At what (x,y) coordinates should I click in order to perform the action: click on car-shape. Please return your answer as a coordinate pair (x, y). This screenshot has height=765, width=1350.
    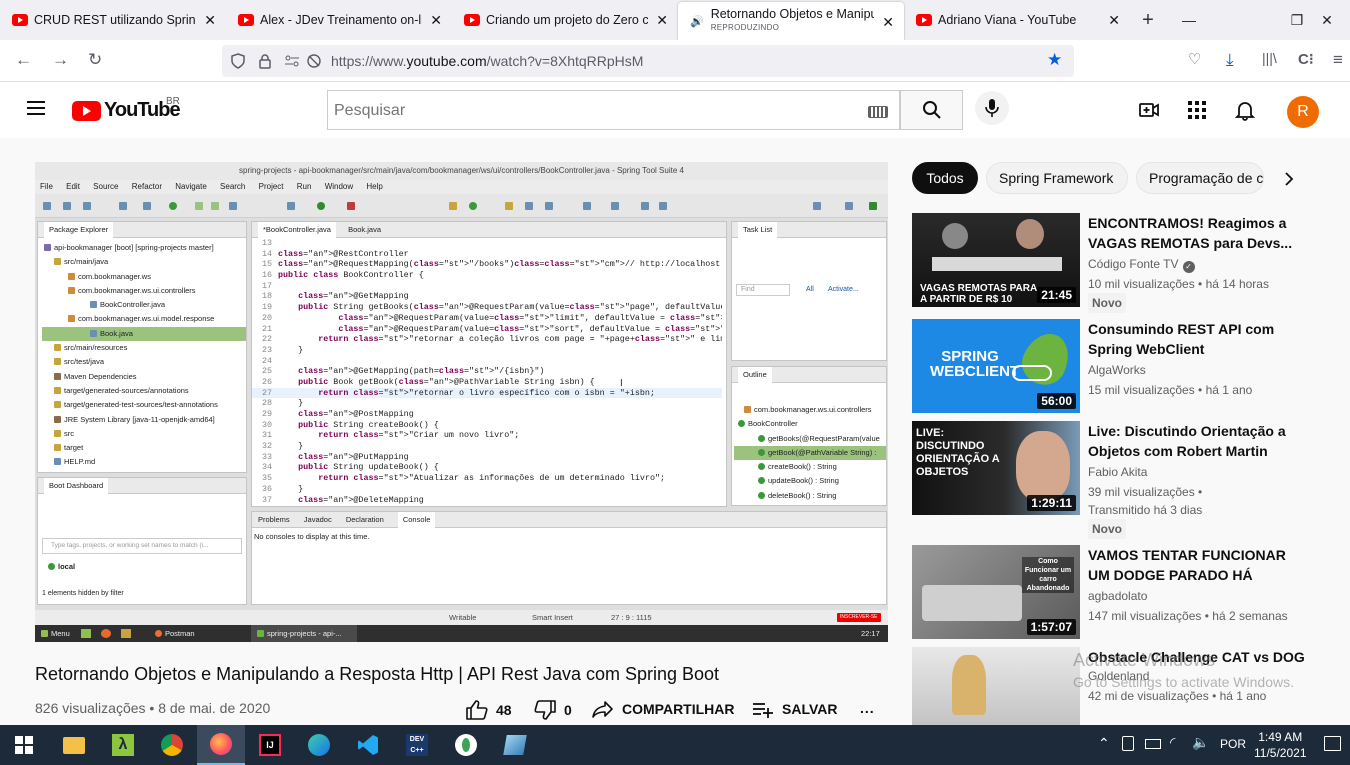
    Looking at the image, I should click on (972, 603).